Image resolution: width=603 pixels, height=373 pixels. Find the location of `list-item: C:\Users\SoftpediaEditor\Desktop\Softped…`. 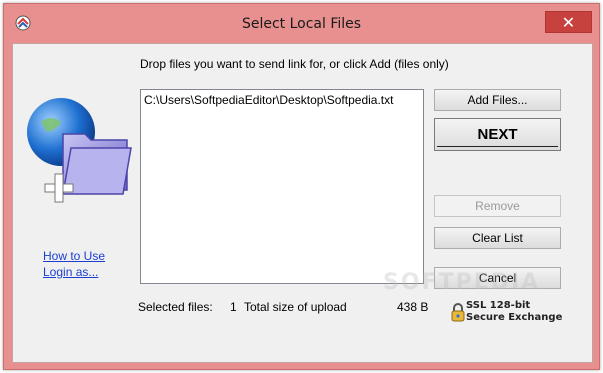

list-item: C:\Users\SoftpediaEditor\Desktop\Softped… is located at coordinates (282, 98).